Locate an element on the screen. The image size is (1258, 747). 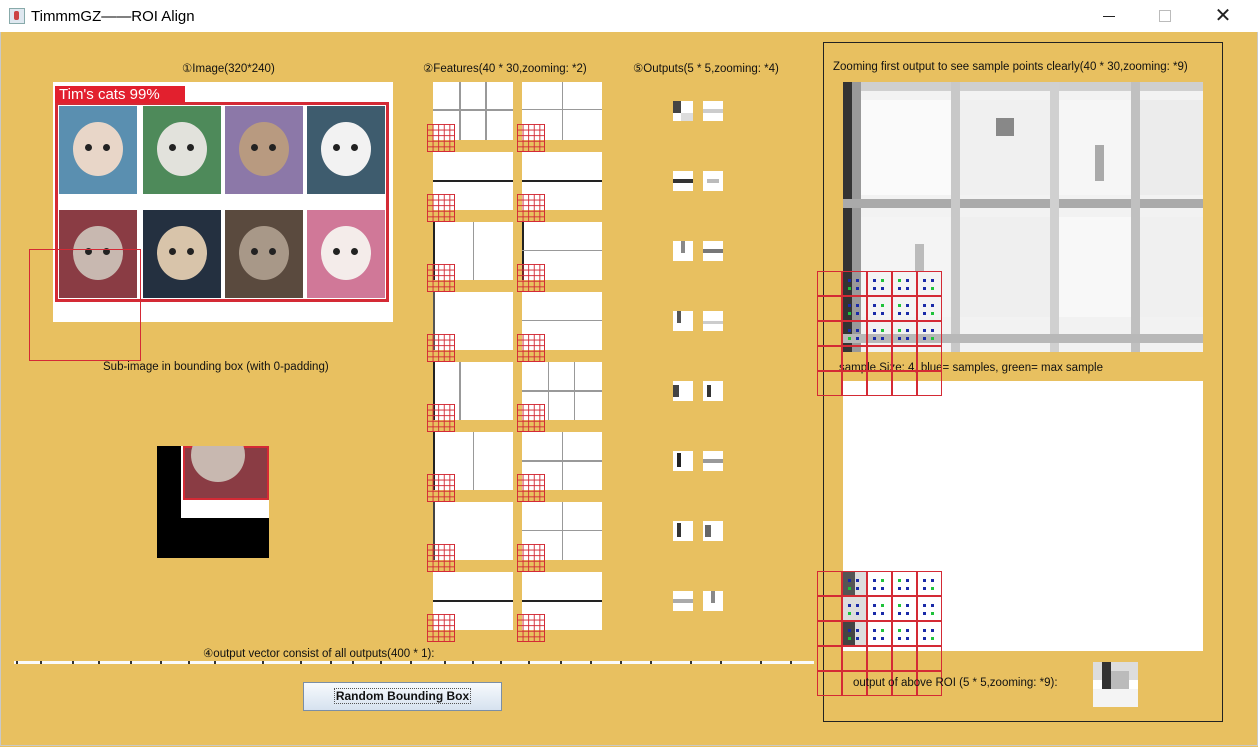
app-java-icon is located at coordinates (17, 16).